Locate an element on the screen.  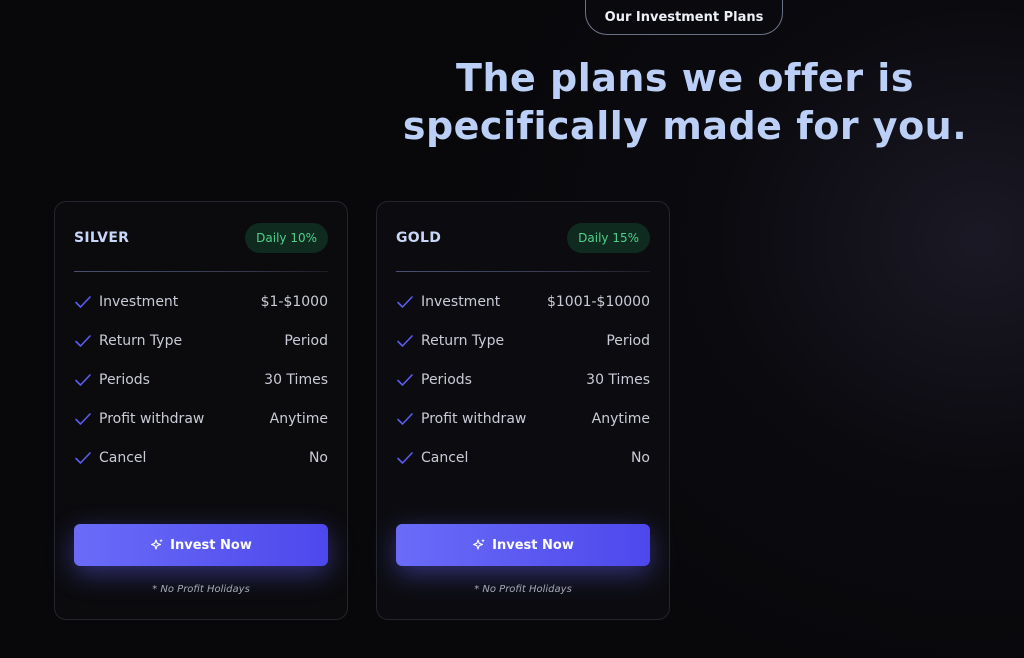
eyebrow-label: Our Investment Plans is located at coordinates (684, 17).